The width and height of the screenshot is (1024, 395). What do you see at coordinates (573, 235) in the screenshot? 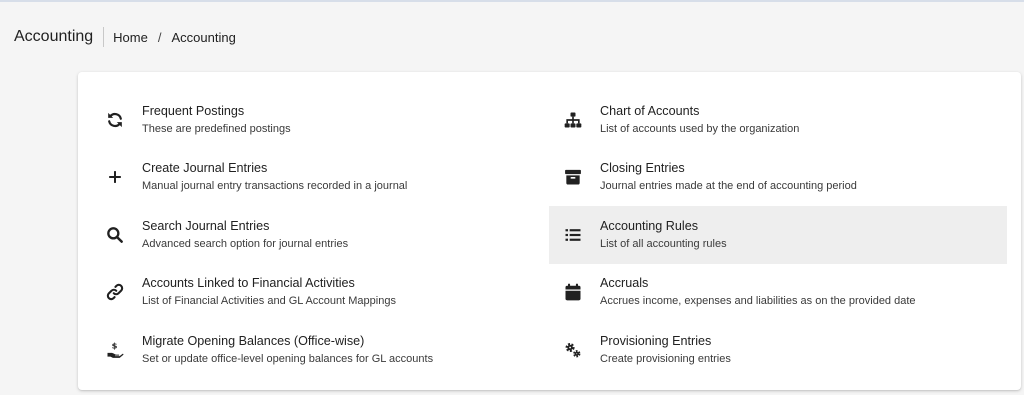
I see `list-icon` at bounding box center [573, 235].